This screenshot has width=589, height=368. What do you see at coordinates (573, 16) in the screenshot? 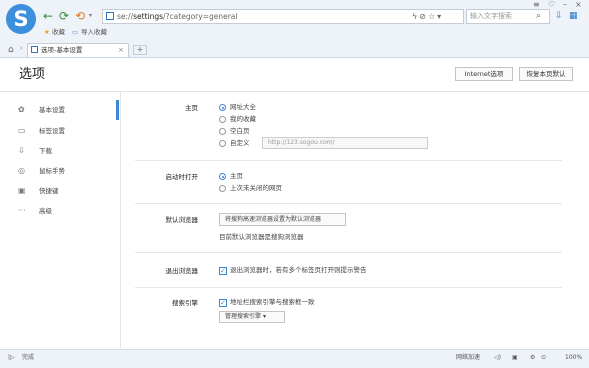
I see `grid-icon: ▦` at bounding box center [573, 16].